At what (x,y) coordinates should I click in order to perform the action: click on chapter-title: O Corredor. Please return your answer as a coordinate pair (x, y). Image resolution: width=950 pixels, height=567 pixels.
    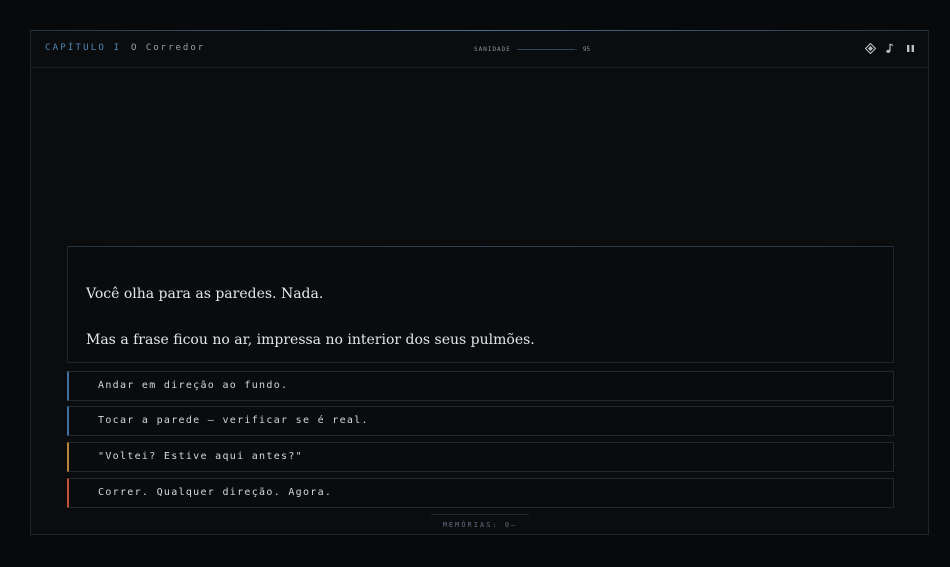
    Looking at the image, I should click on (168, 48).